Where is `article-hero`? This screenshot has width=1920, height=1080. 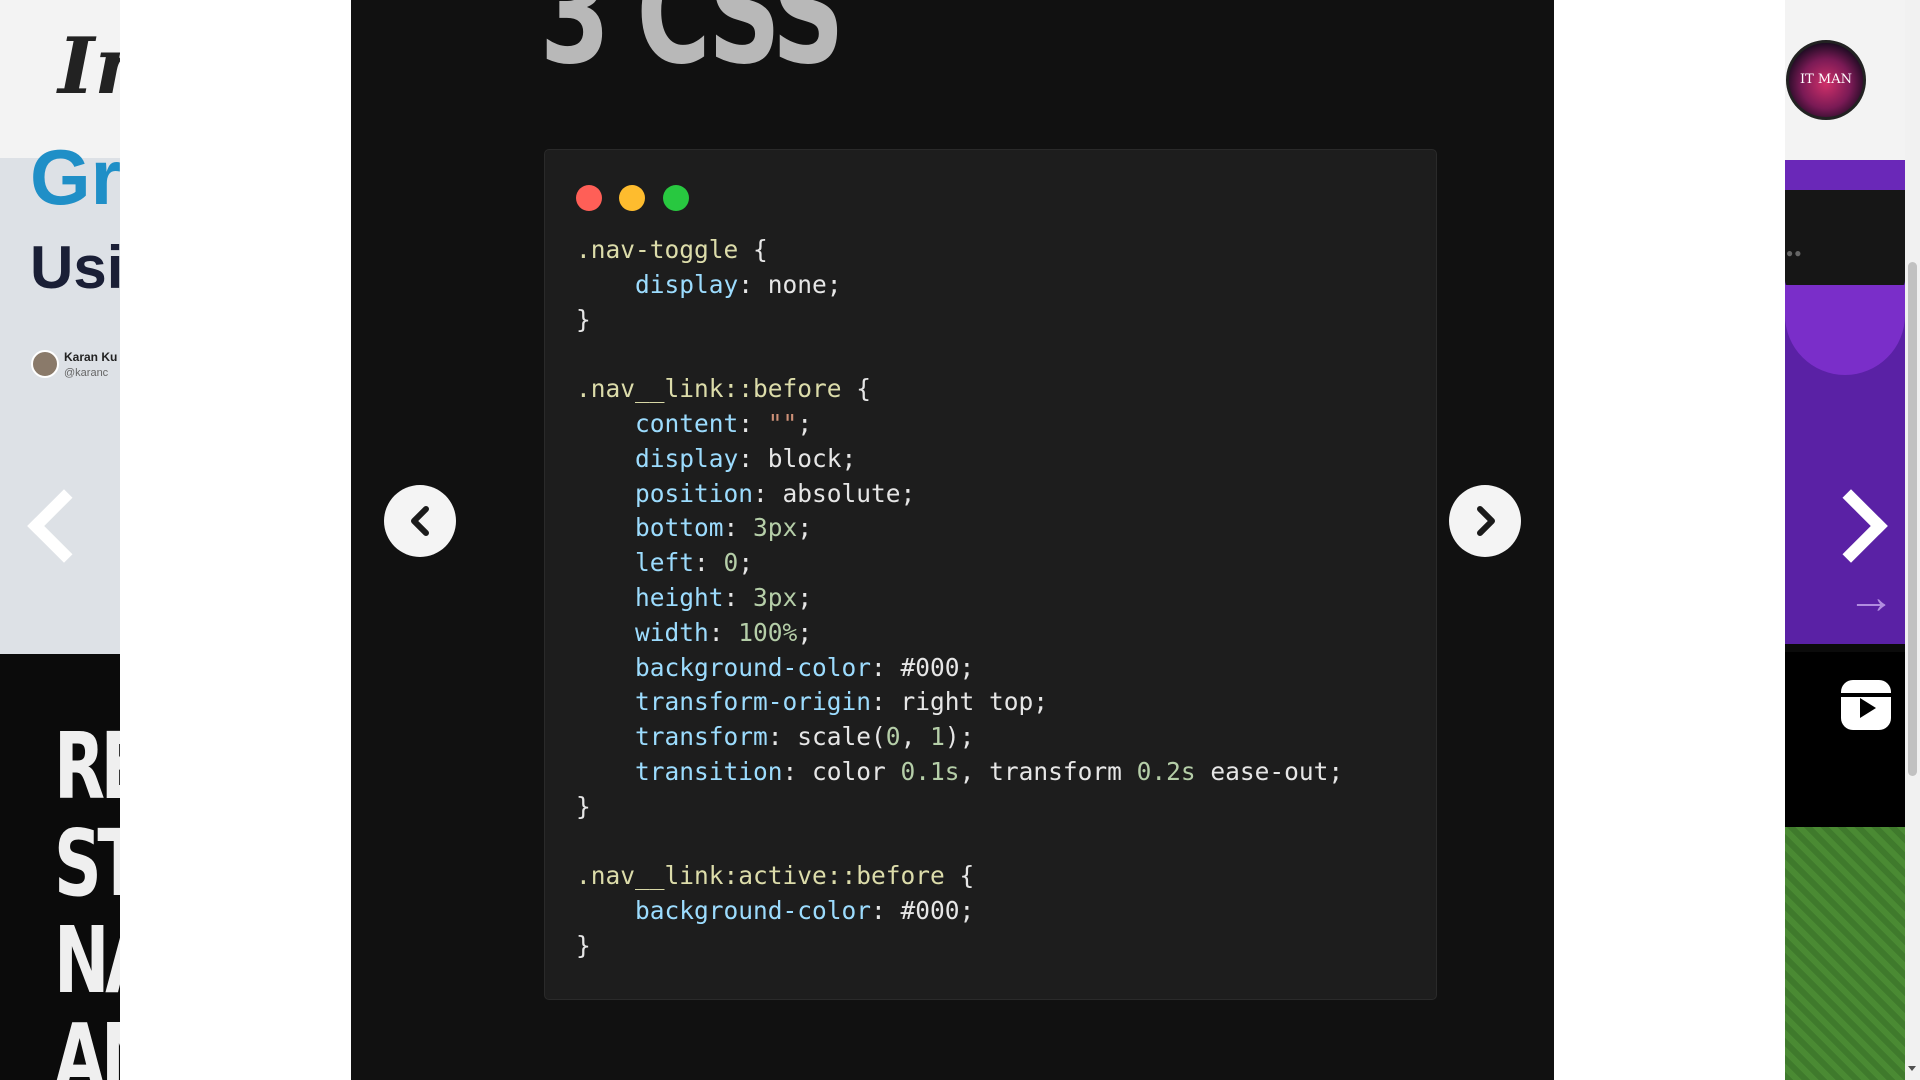 article-hero is located at coordinates (60, 406).